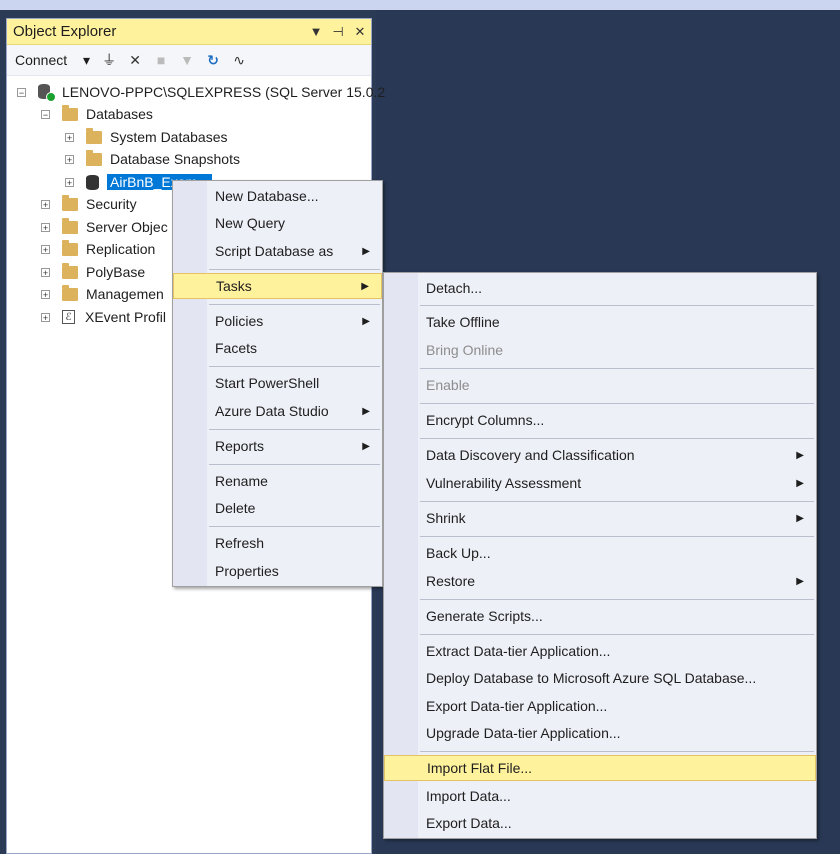  Describe the element at coordinates (504, 483) in the screenshot. I see `menu-item-label: Vulnerability Assessment` at that location.